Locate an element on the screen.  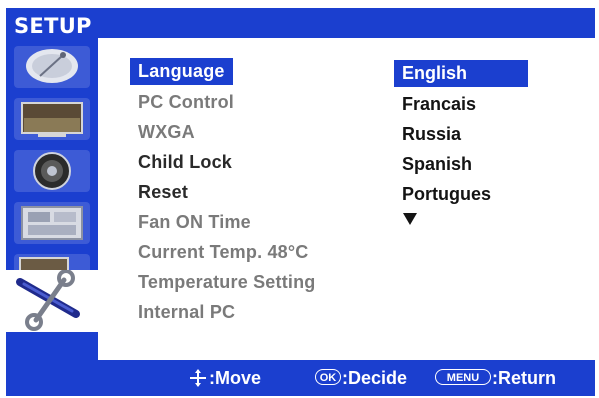
return-hint: :Return is located at coordinates (524, 378).